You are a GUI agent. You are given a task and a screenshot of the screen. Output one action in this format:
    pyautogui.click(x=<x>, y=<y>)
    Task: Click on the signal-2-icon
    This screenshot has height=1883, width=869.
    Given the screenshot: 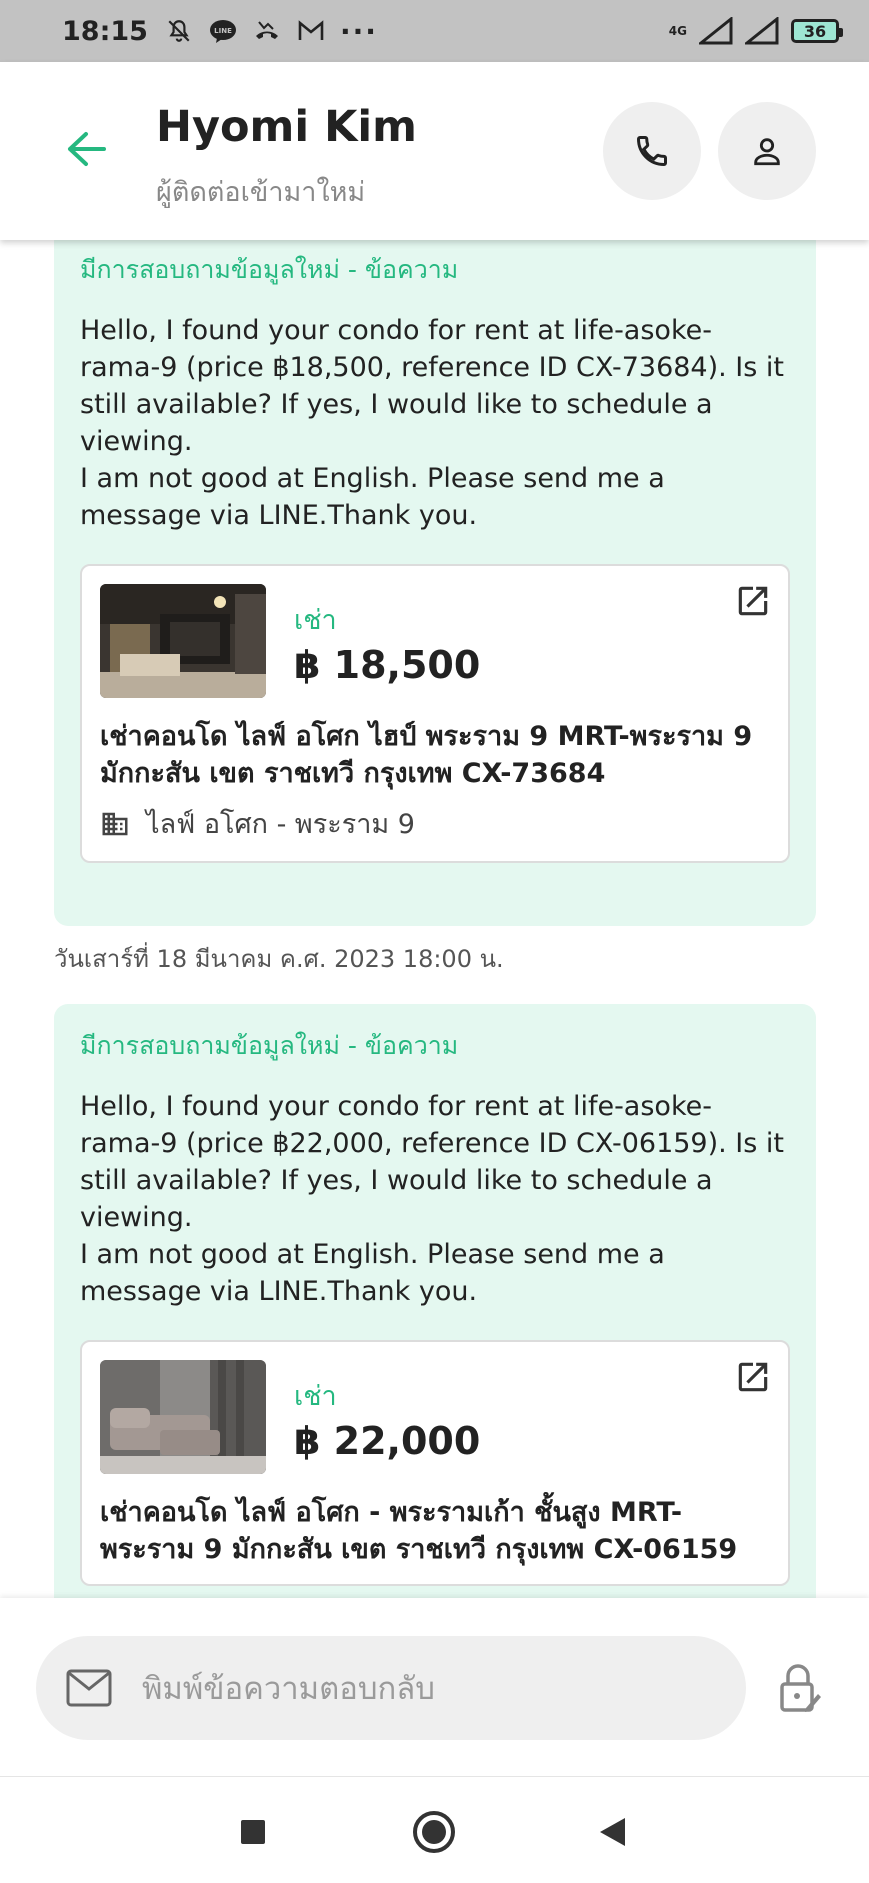 What is the action you would take?
    pyautogui.click(x=762, y=31)
    